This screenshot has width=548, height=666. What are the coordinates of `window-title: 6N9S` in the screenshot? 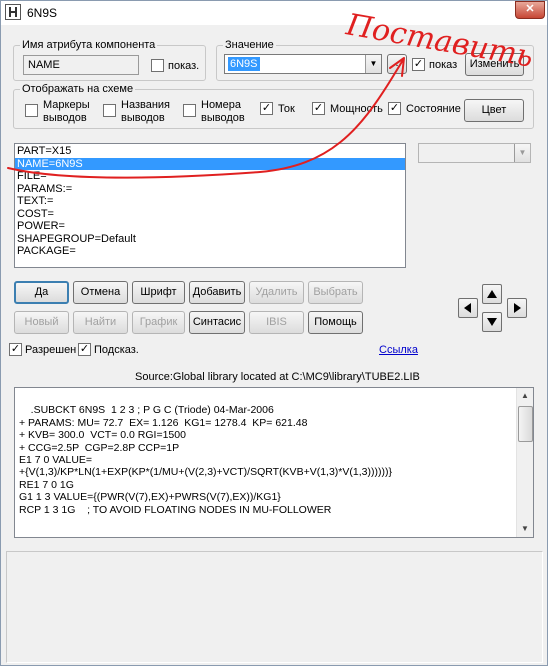 It's located at (42, 13).